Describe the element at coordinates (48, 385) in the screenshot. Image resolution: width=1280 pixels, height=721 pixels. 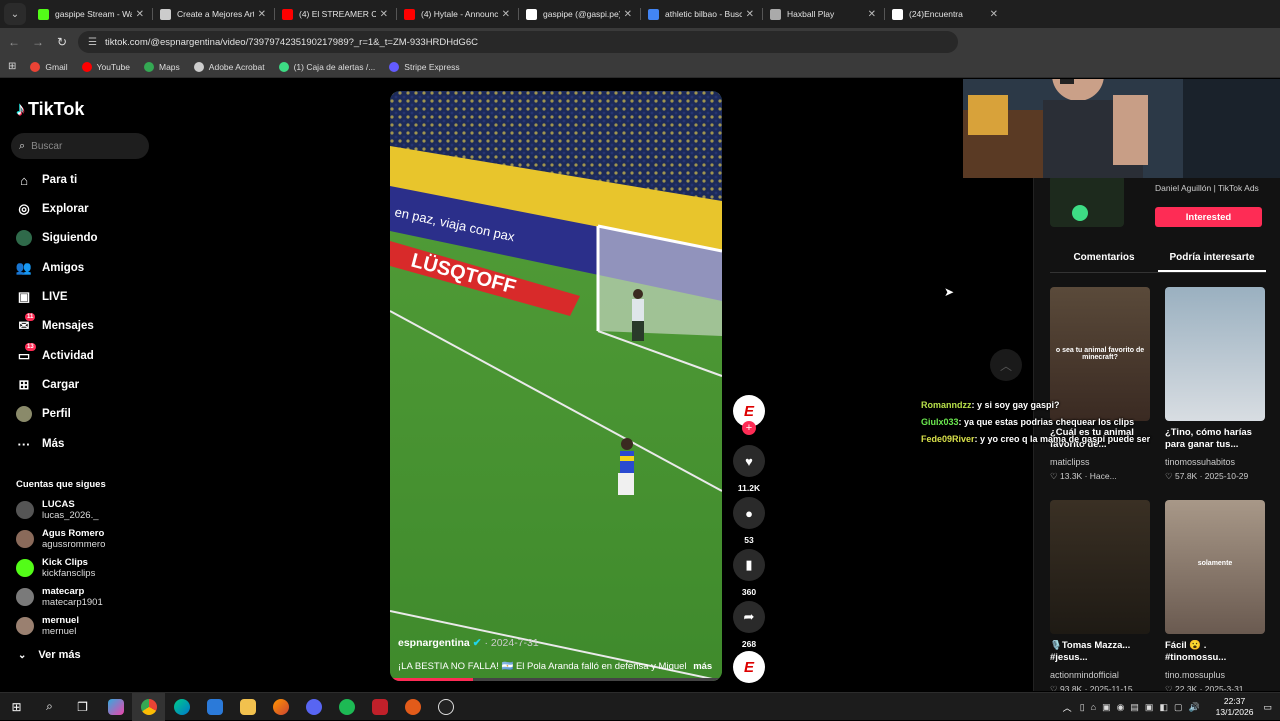
I see `nav-item: ⊞ Cargar` at that location.